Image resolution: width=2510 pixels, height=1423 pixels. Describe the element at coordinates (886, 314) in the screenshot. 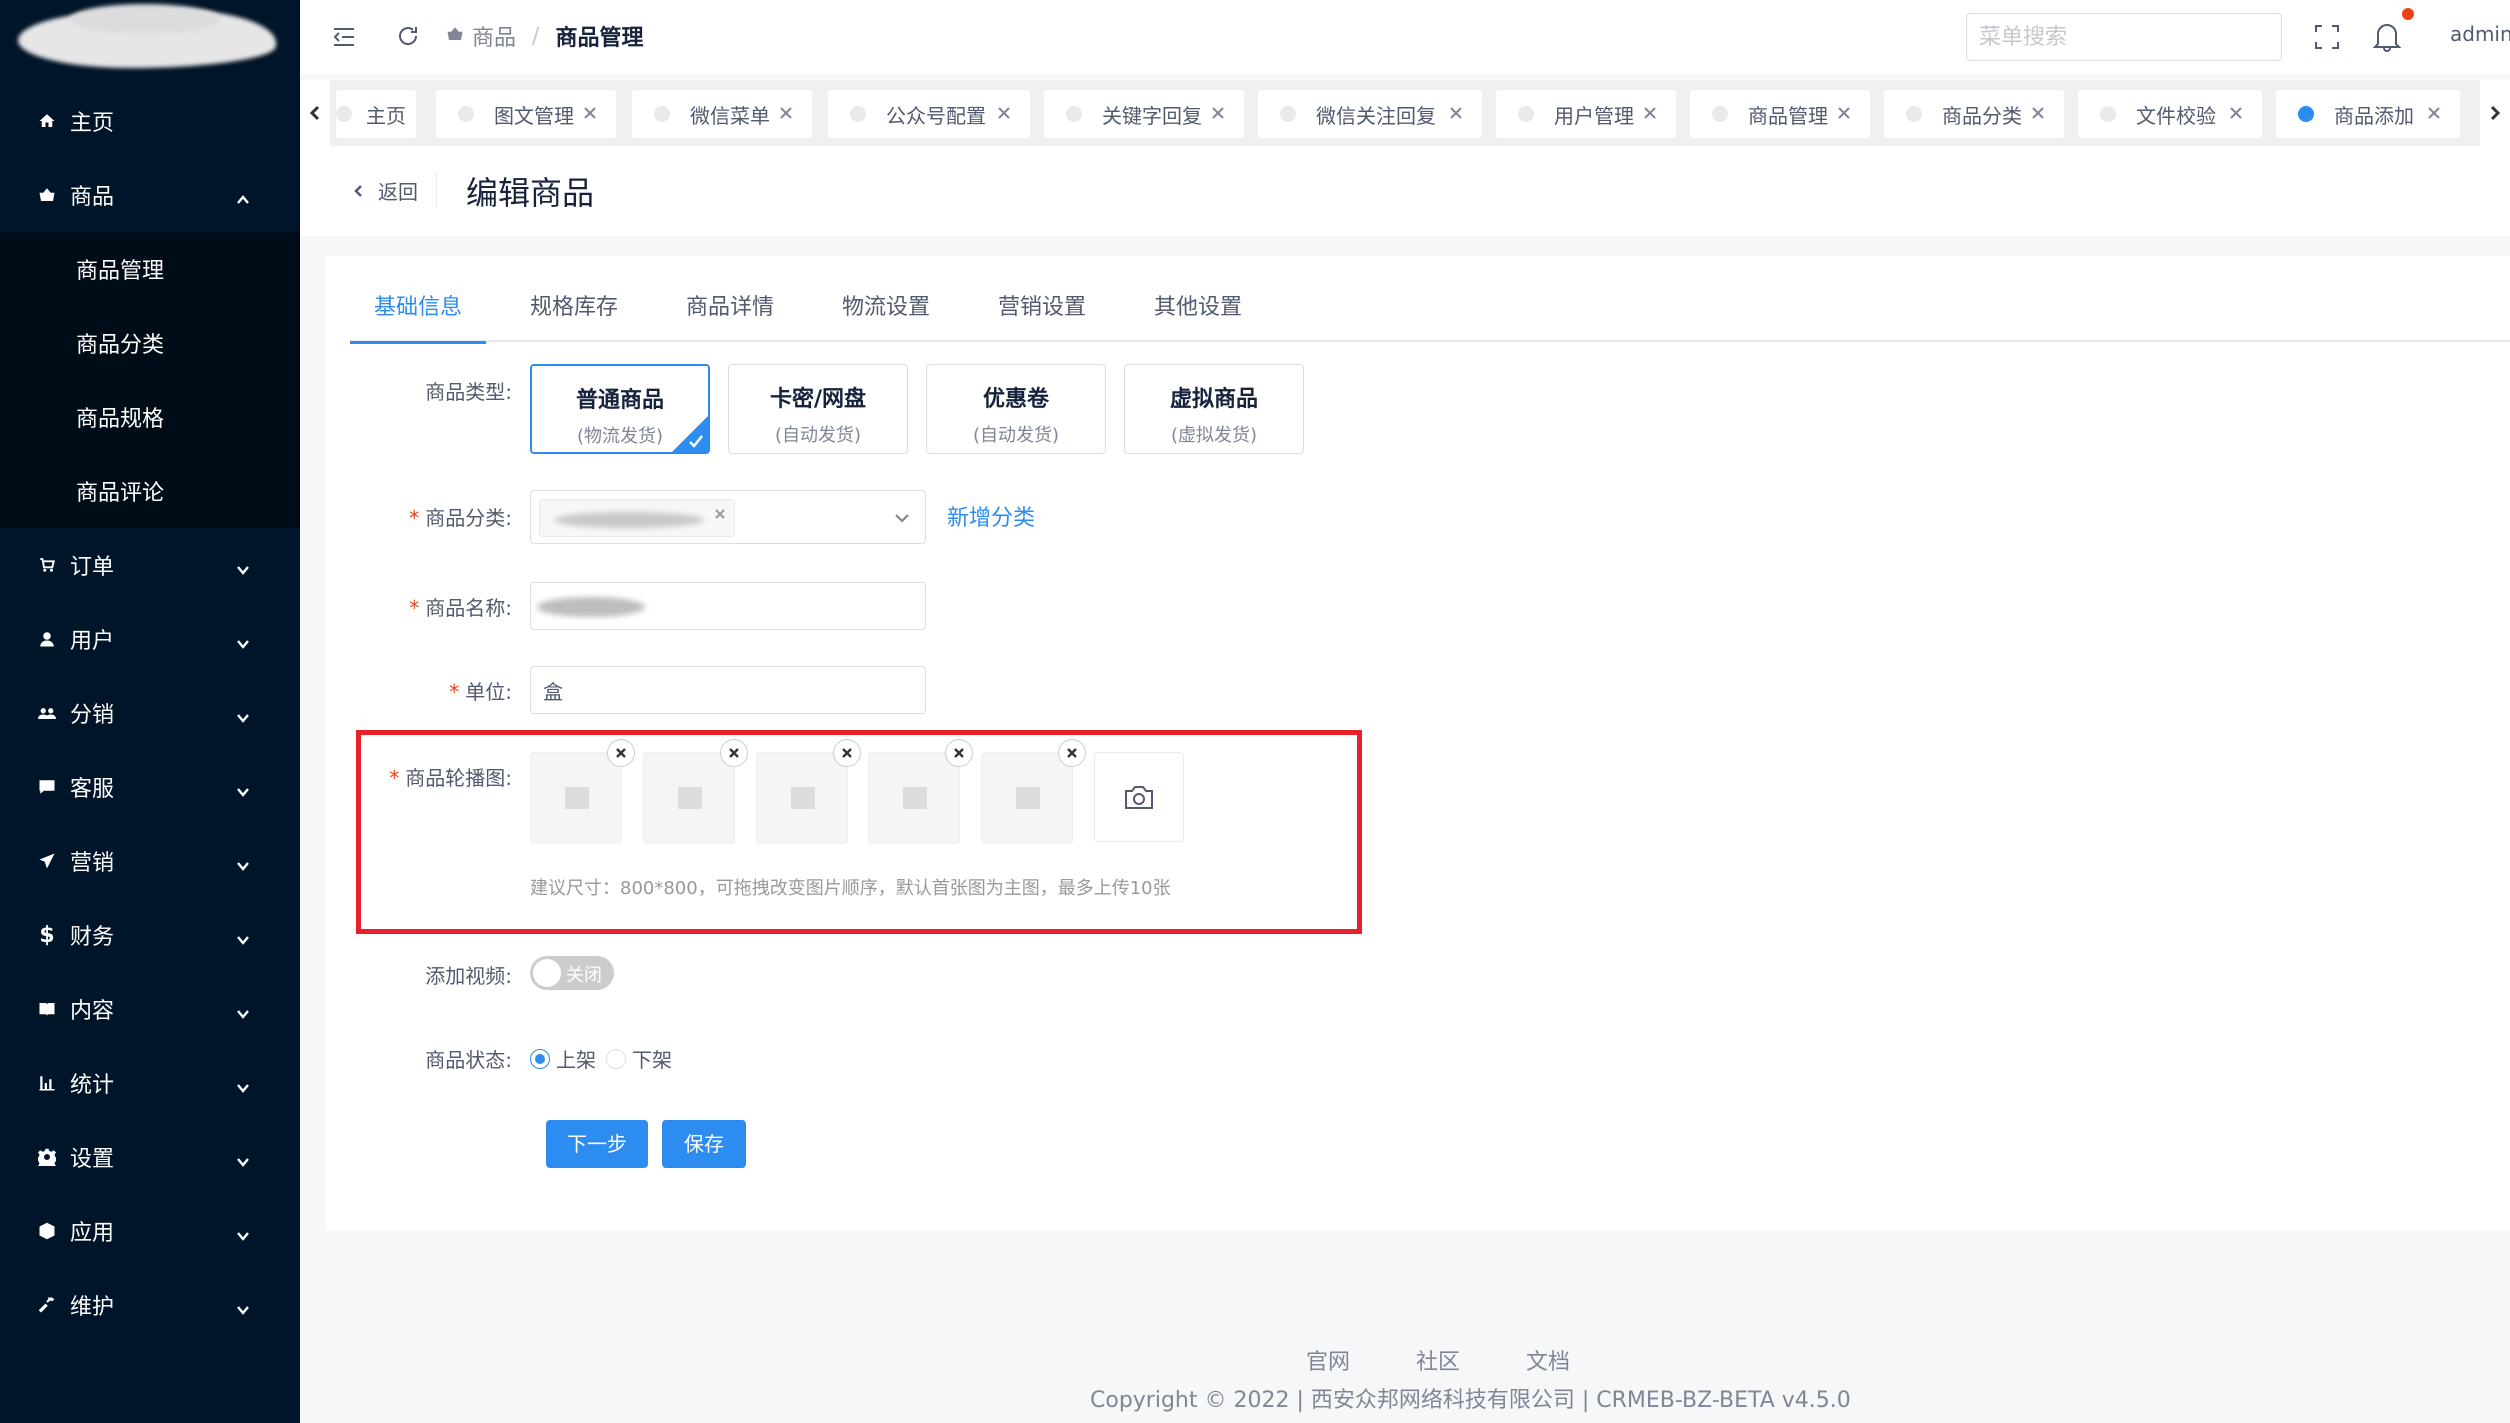

I see `tab-logistics: 物流设置` at that location.